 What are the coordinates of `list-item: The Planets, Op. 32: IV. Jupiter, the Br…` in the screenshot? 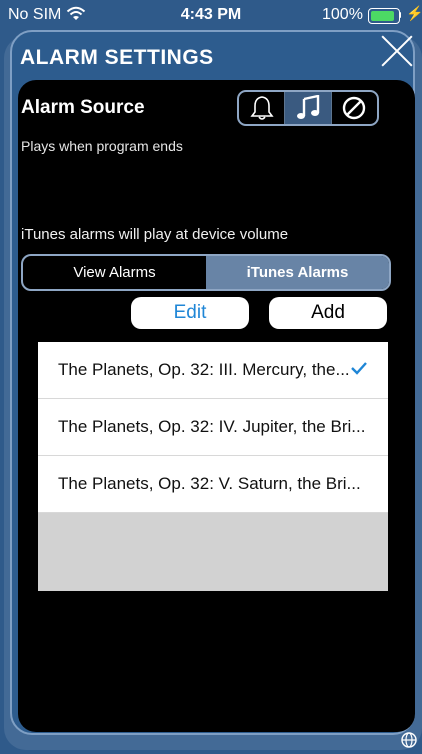 It's located at (213, 427).